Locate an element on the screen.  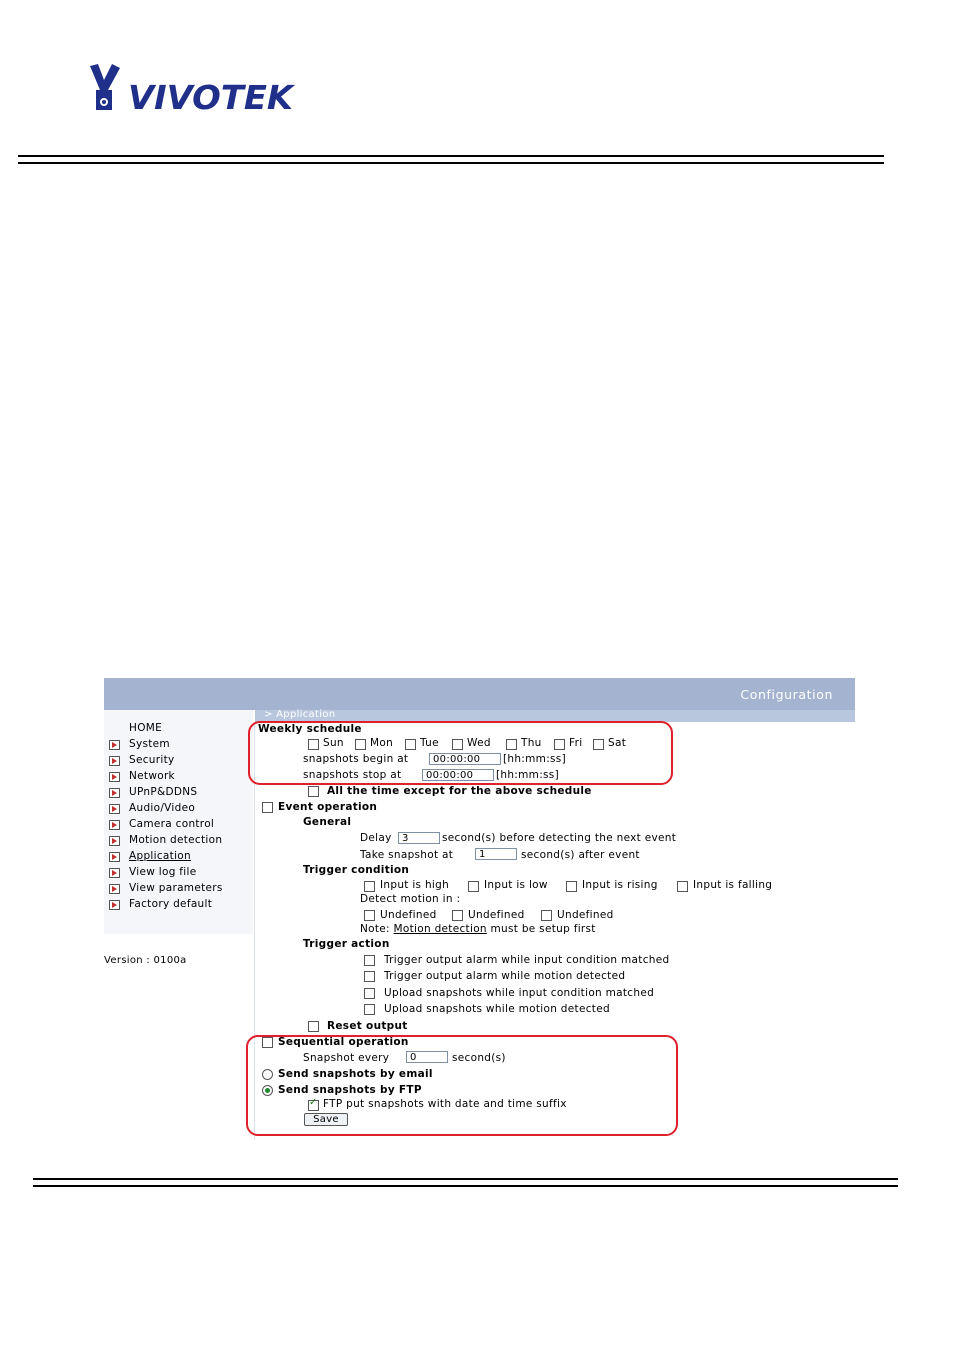
region-3-label: Undefined is located at coordinates (585, 915).